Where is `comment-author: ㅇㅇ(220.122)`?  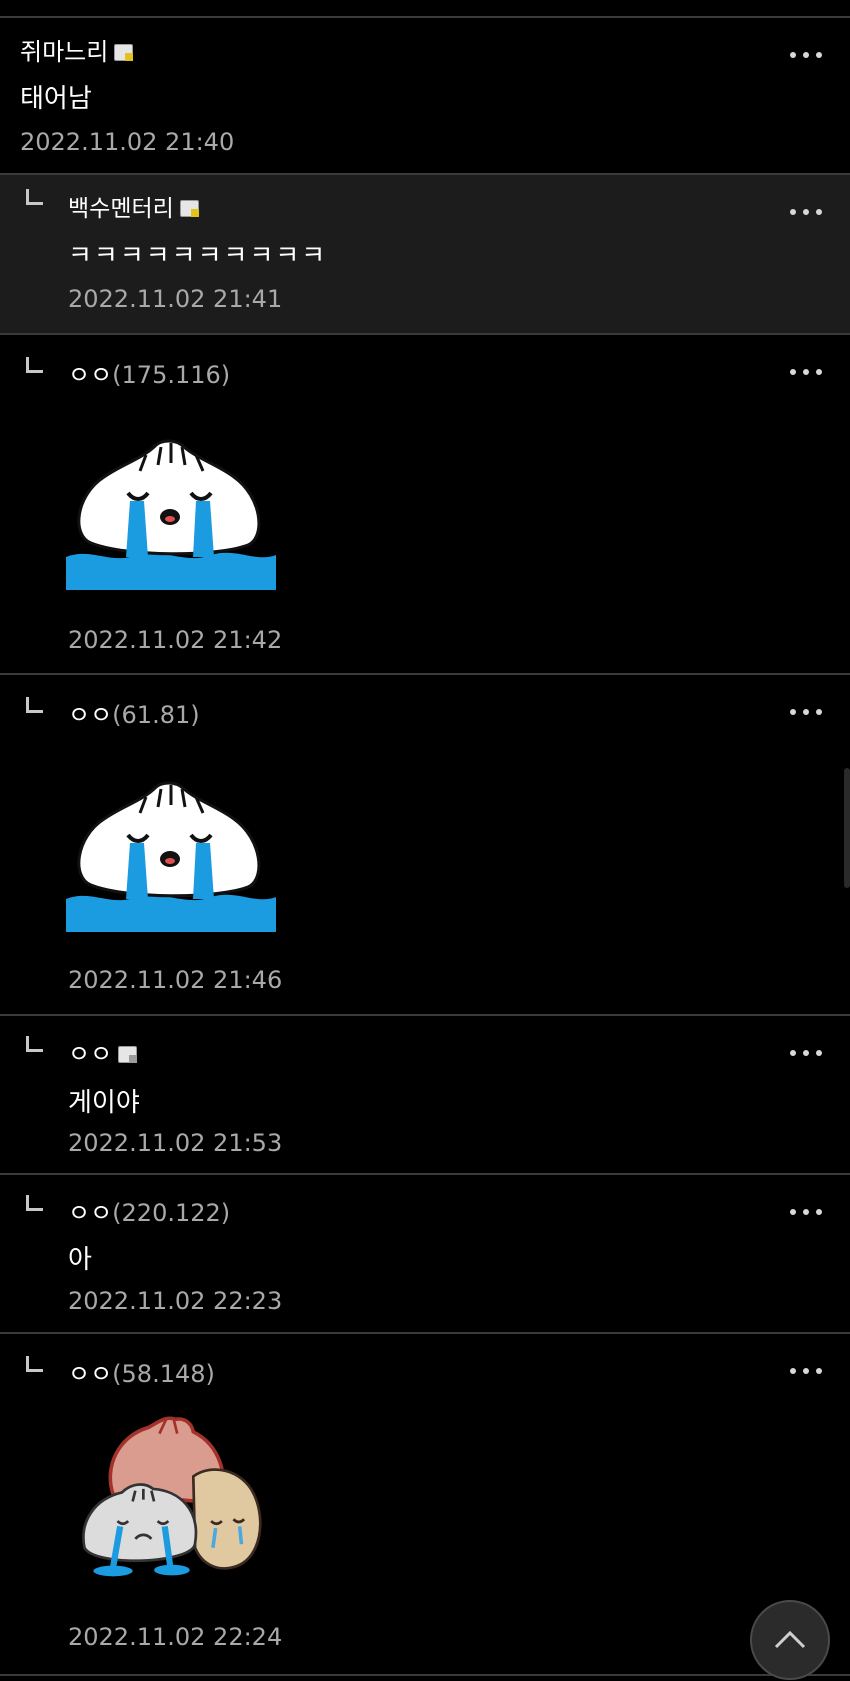 comment-author: ㅇㅇ(220.122) is located at coordinates (149, 1210).